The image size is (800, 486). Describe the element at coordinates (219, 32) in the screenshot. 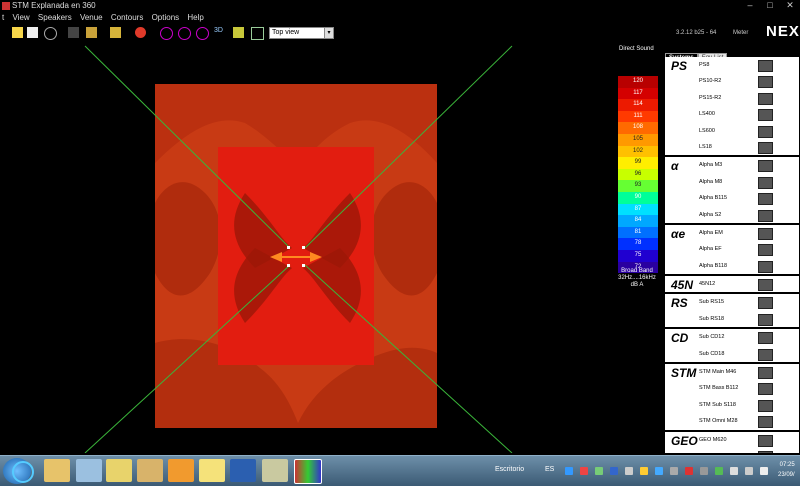

I see `view-3d-icon: 3D` at that location.